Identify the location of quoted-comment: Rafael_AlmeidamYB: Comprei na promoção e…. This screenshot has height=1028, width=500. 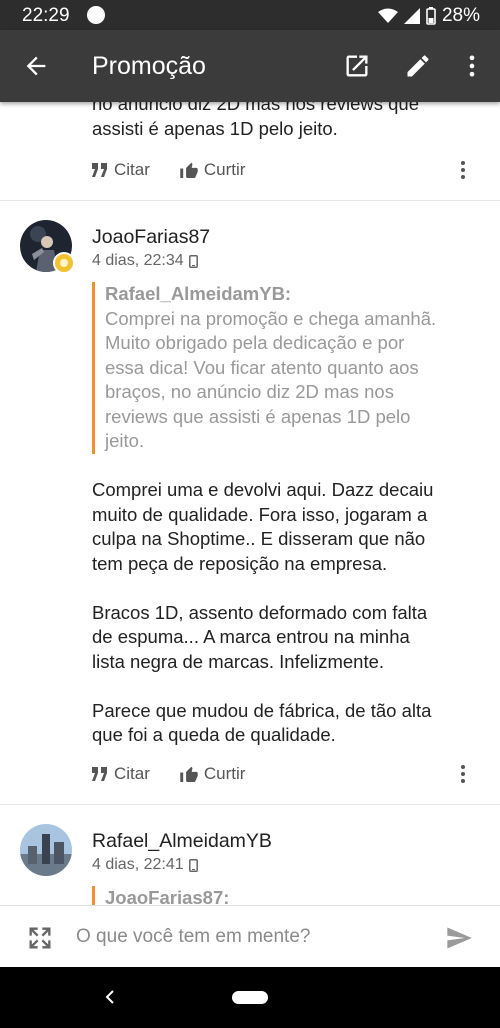
(293, 368).